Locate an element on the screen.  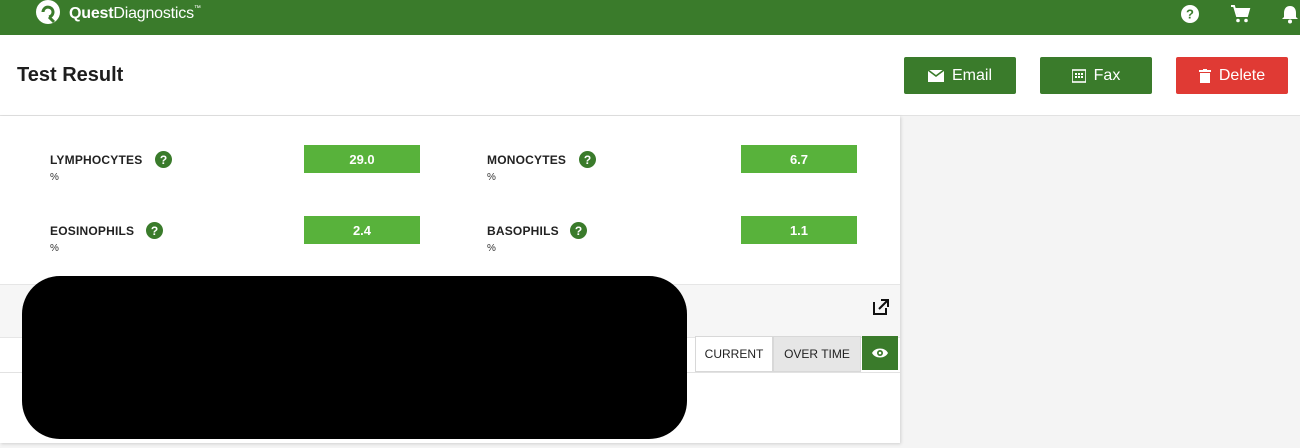
quest-logo: QuestDiagnostics™ is located at coordinates (117, 14).